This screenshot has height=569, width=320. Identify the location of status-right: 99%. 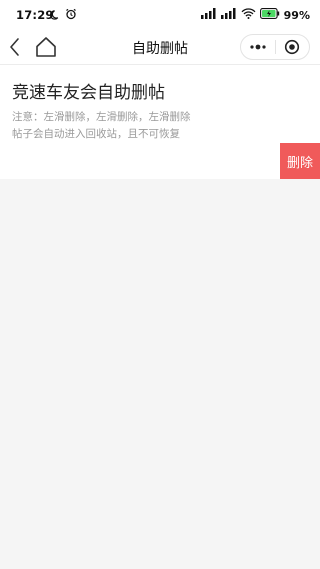
(255, 15).